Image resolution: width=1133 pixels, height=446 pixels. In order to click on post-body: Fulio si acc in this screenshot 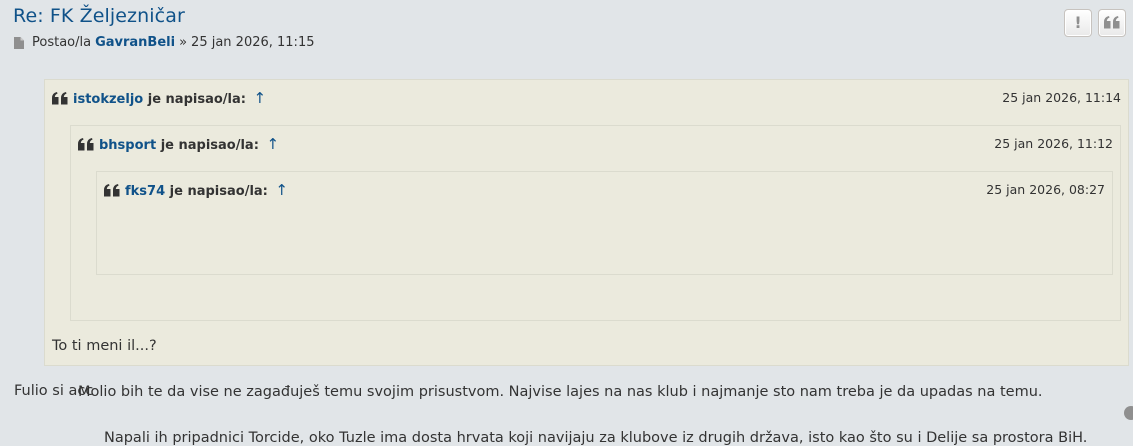, I will do `click(54, 391)`.